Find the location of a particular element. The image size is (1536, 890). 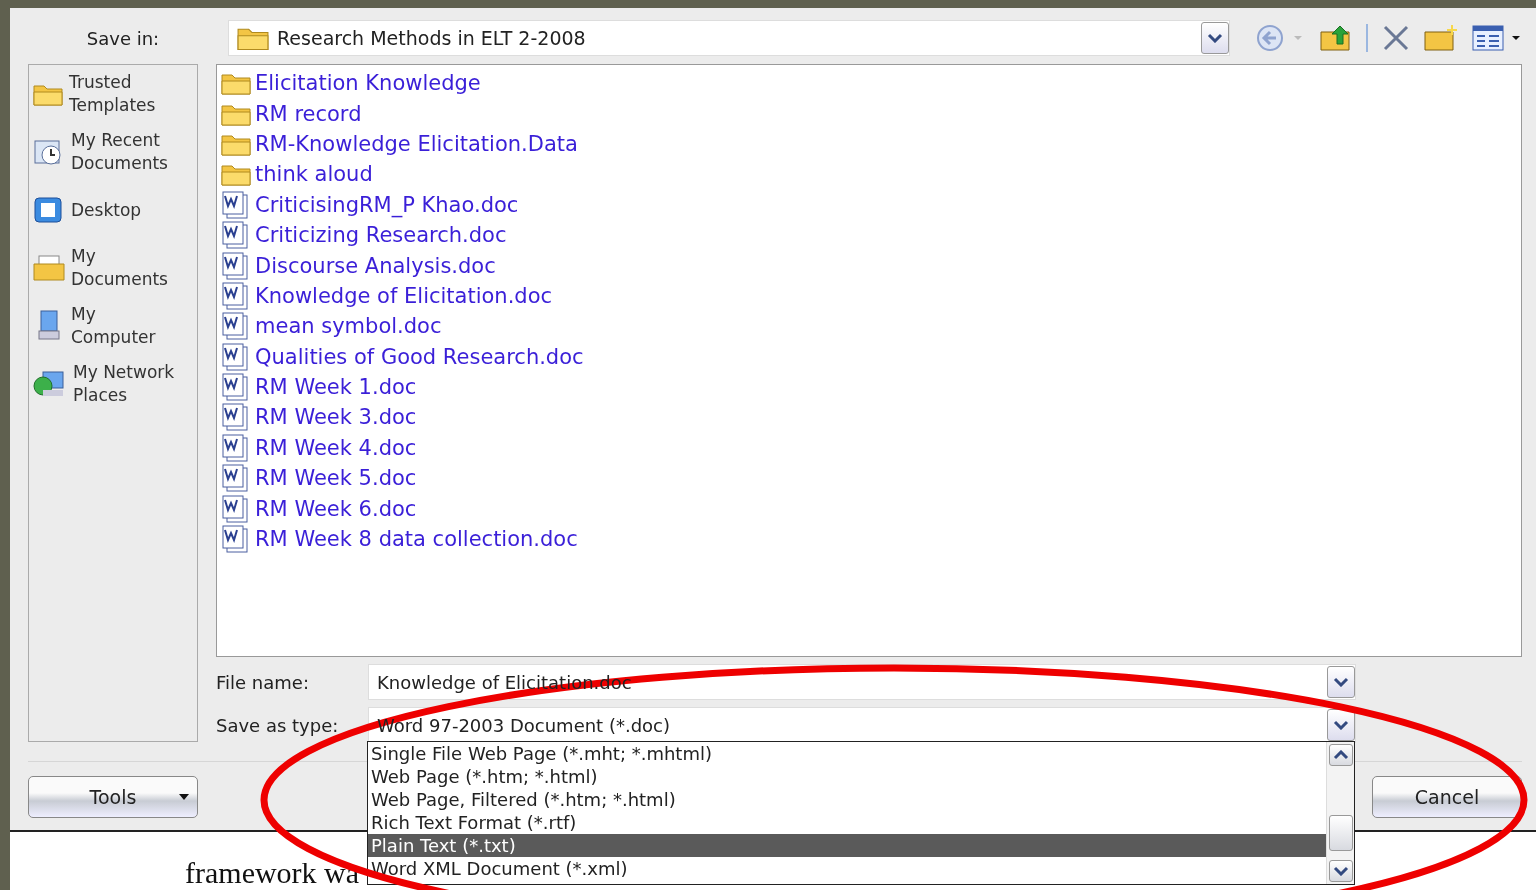

file-name: Knowledge of Elicitation.doc is located at coordinates (404, 295).